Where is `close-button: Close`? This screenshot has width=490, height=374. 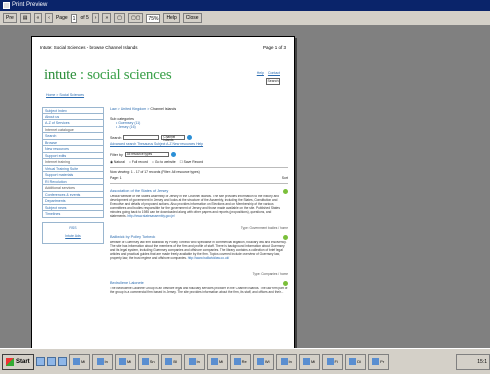
close-button: Close is located at coordinates (192, 18).